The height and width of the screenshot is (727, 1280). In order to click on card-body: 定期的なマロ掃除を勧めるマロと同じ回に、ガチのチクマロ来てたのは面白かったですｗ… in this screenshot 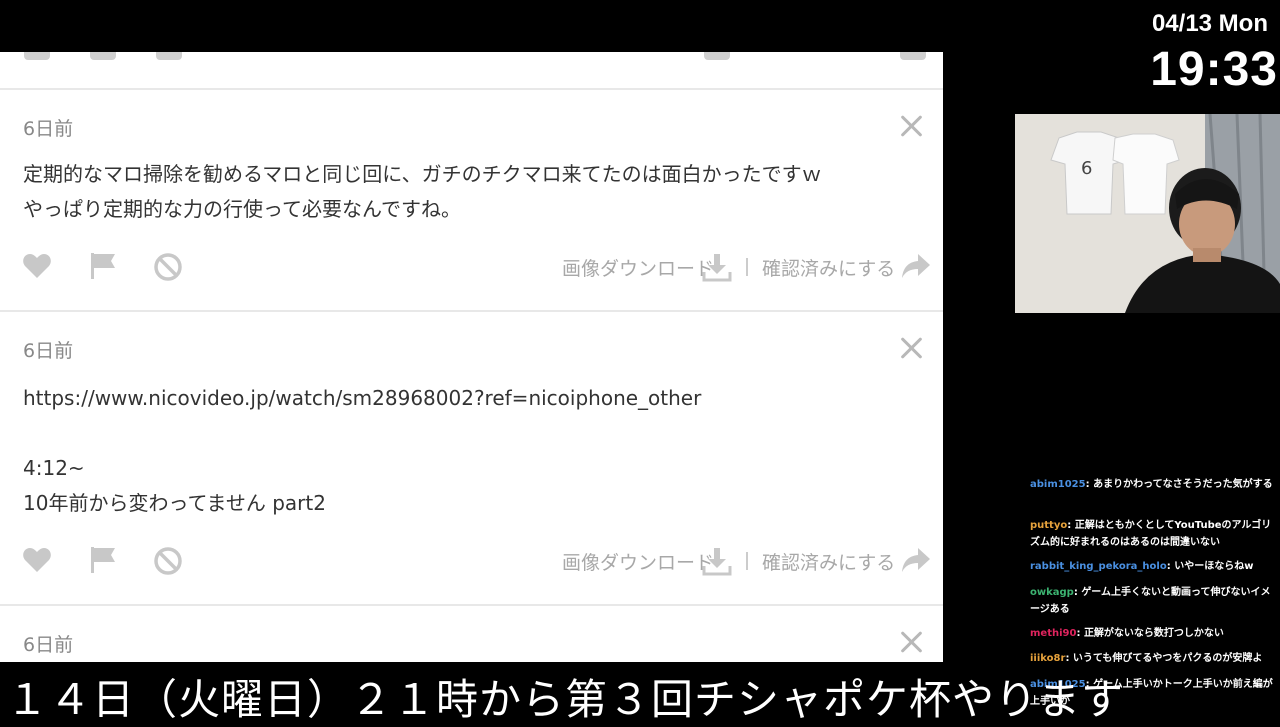, I will do `click(422, 191)`.